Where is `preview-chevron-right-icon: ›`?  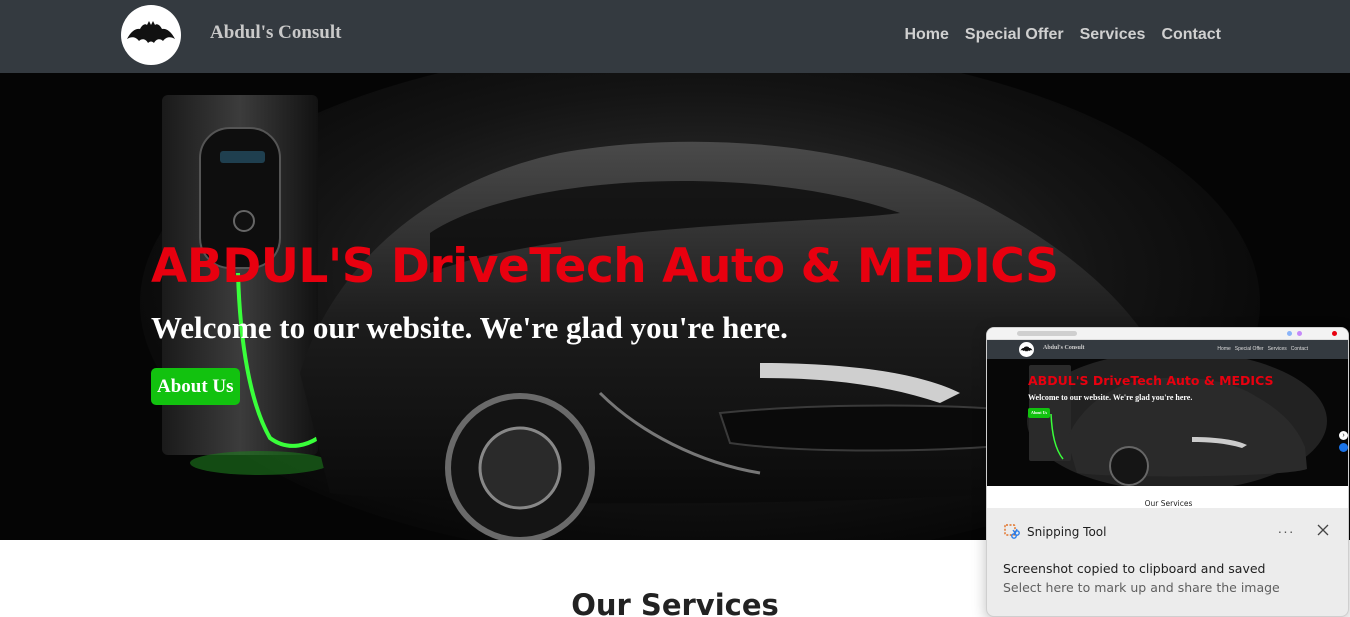 preview-chevron-right-icon: › is located at coordinates (1343, 435).